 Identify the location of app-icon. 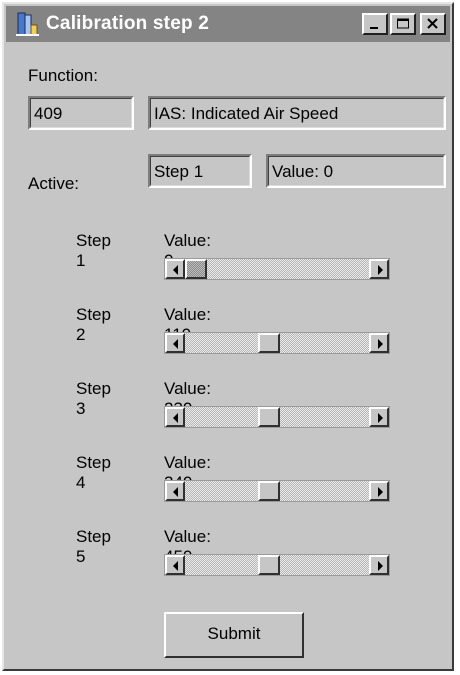
(27, 24).